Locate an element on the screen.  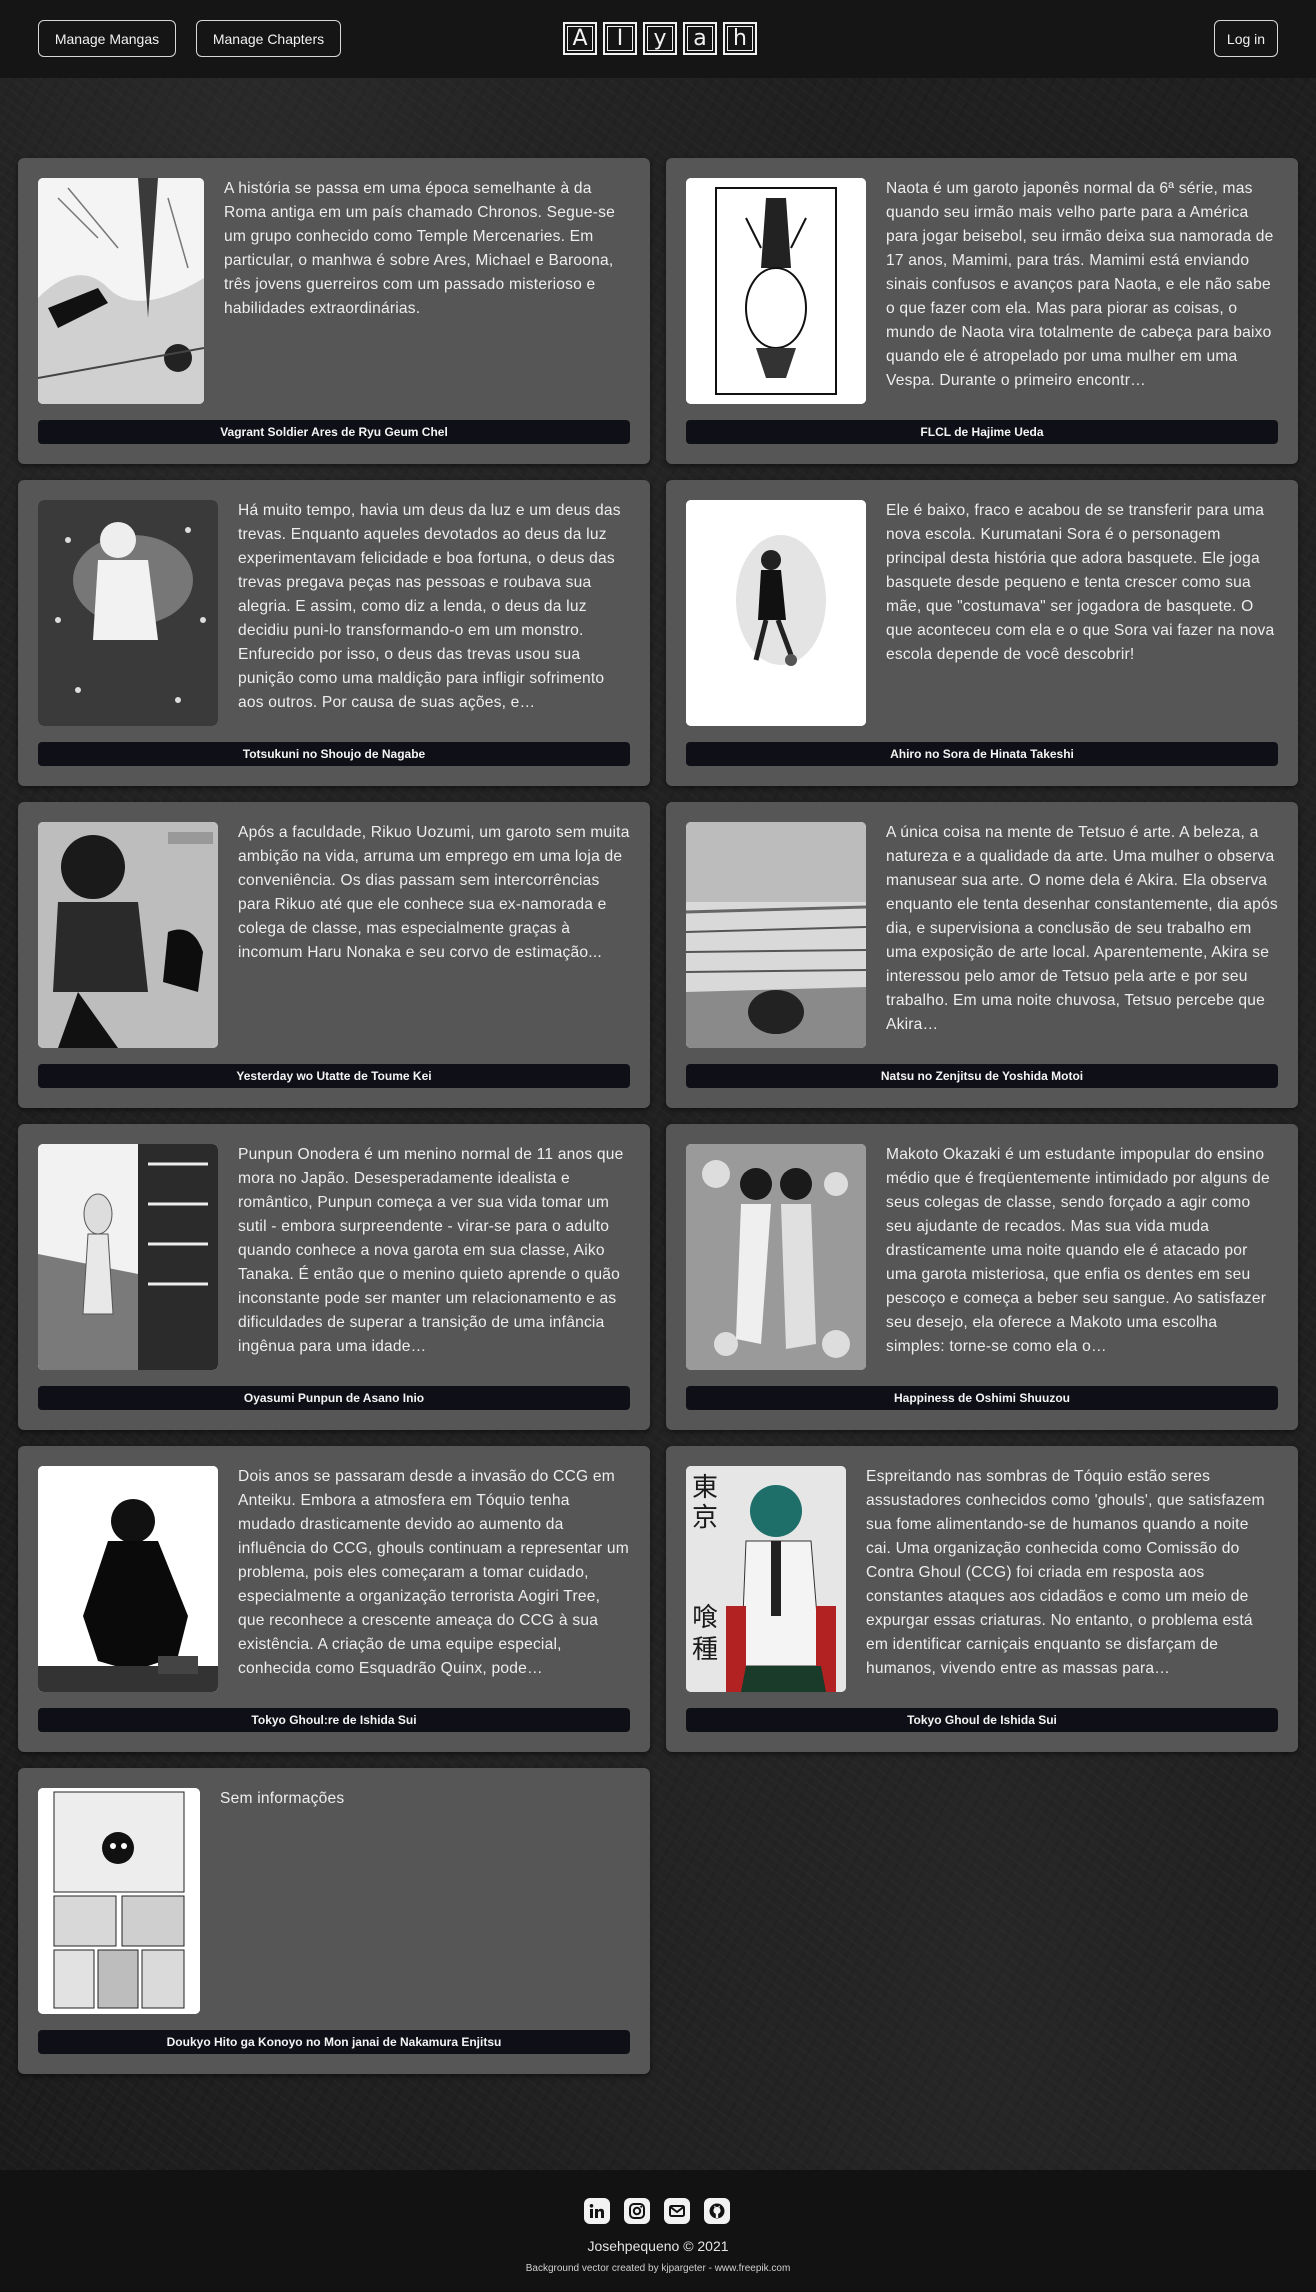
manga-title: Tokyo Ghoul:re de Ishida Sui is located at coordinates (334, 1720).